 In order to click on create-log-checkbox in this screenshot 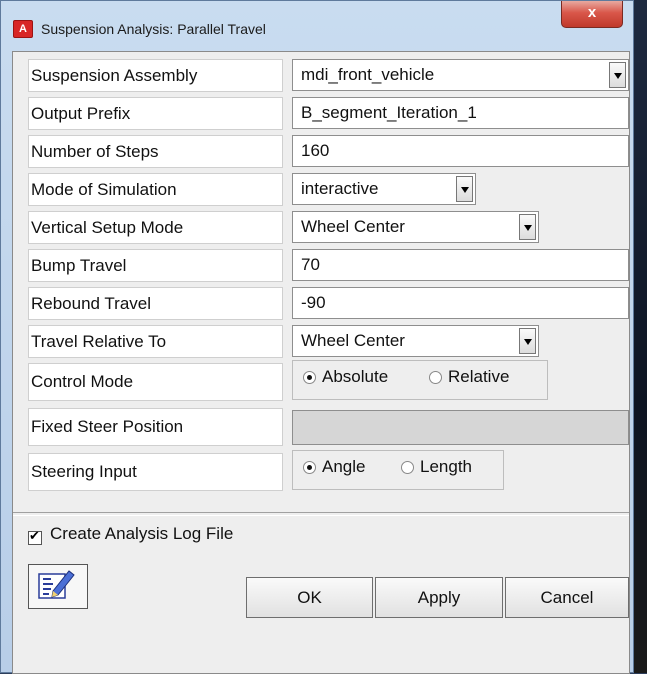, I will do `click(35, 536)`.